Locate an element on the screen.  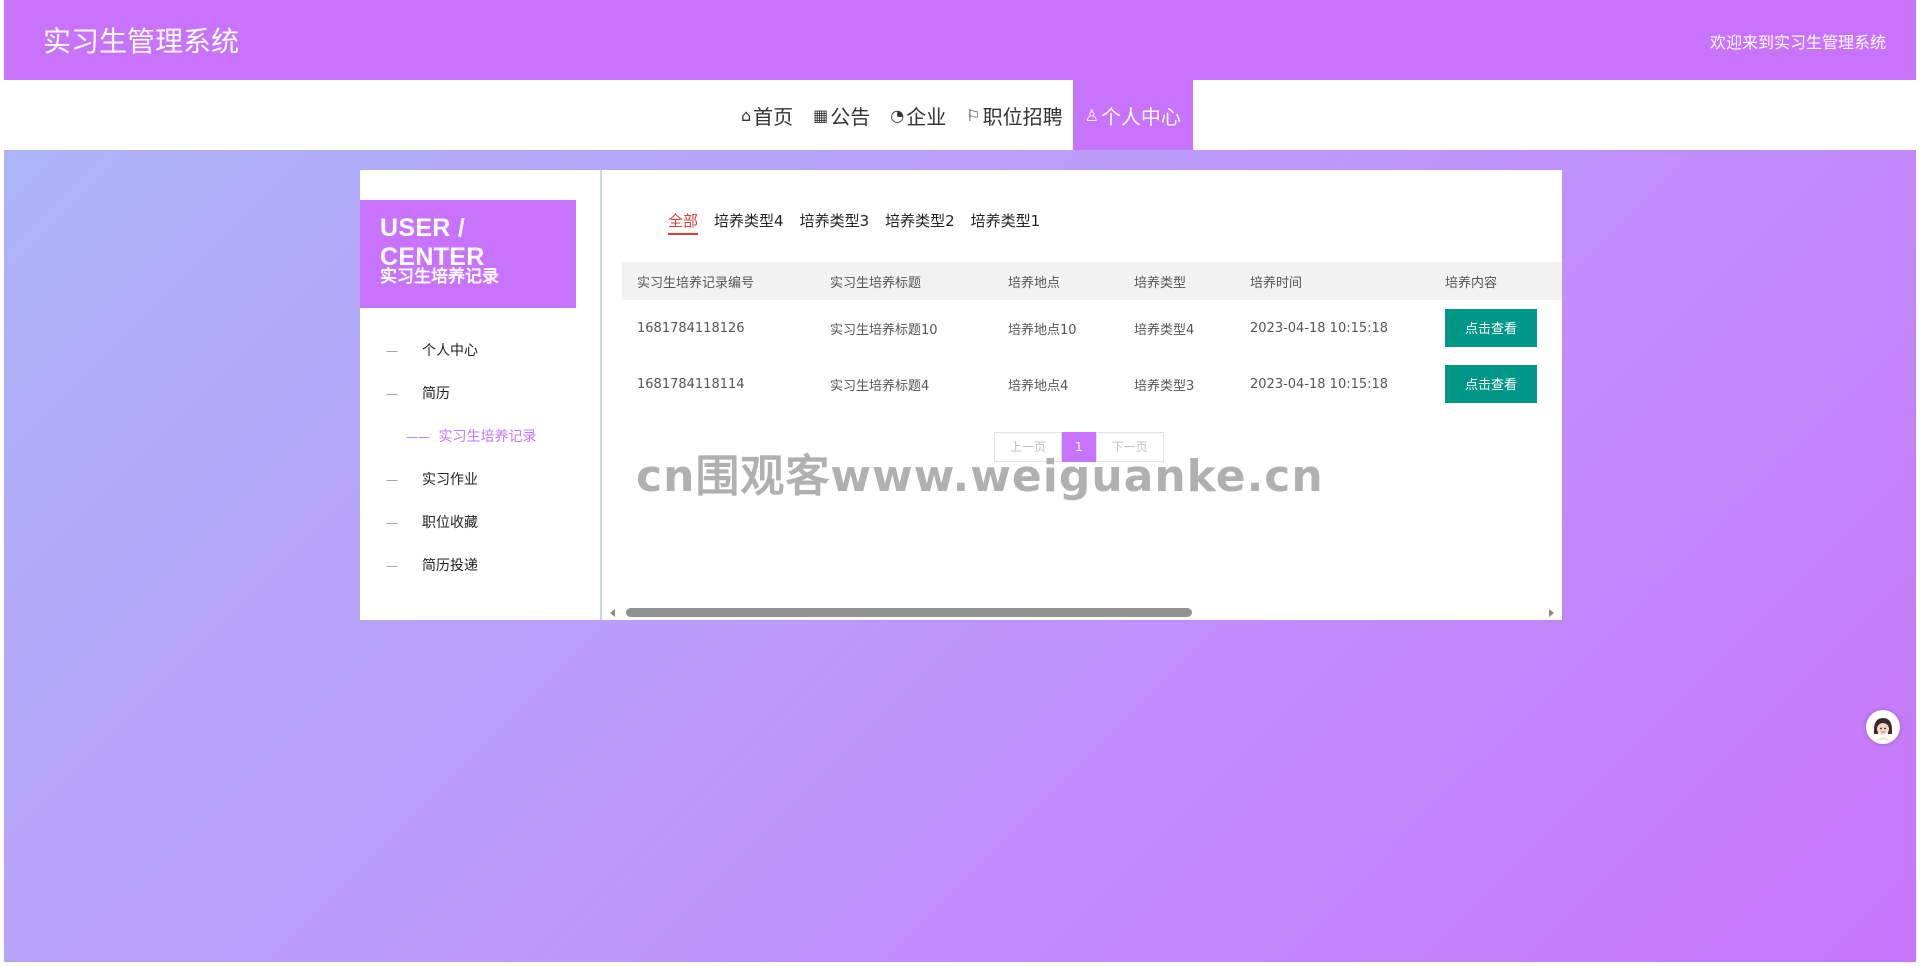
sidebar-item-user-center: — 个人中心 is located at coordinates (480, 351).